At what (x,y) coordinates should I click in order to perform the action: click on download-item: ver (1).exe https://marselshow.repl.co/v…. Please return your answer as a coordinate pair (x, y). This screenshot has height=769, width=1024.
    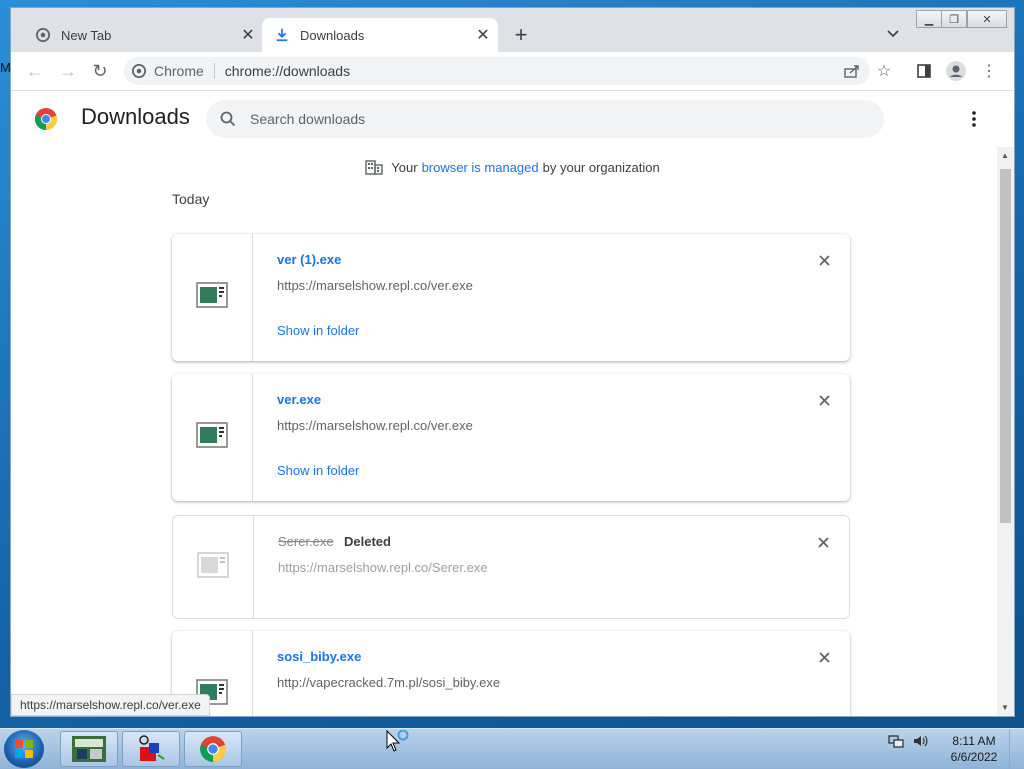
    Looking at the image, I should click on (511, 297).